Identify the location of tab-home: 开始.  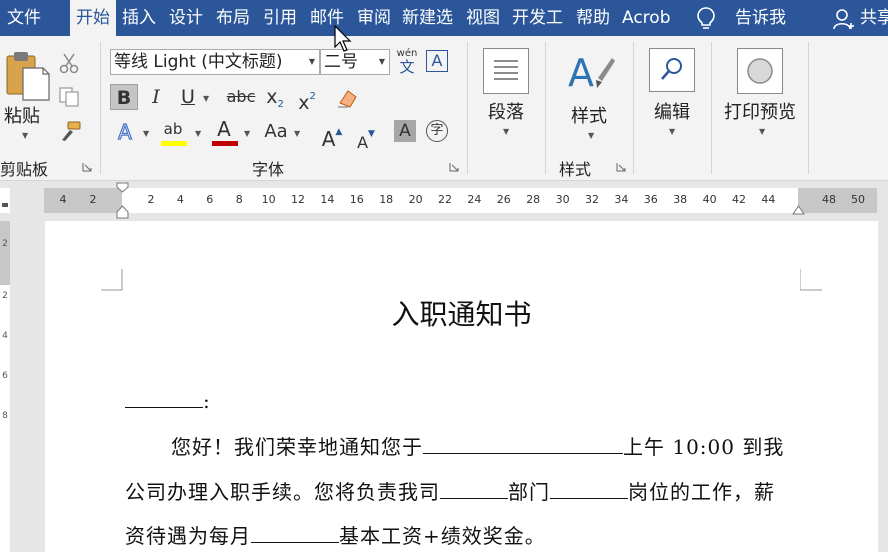
(93, 18).